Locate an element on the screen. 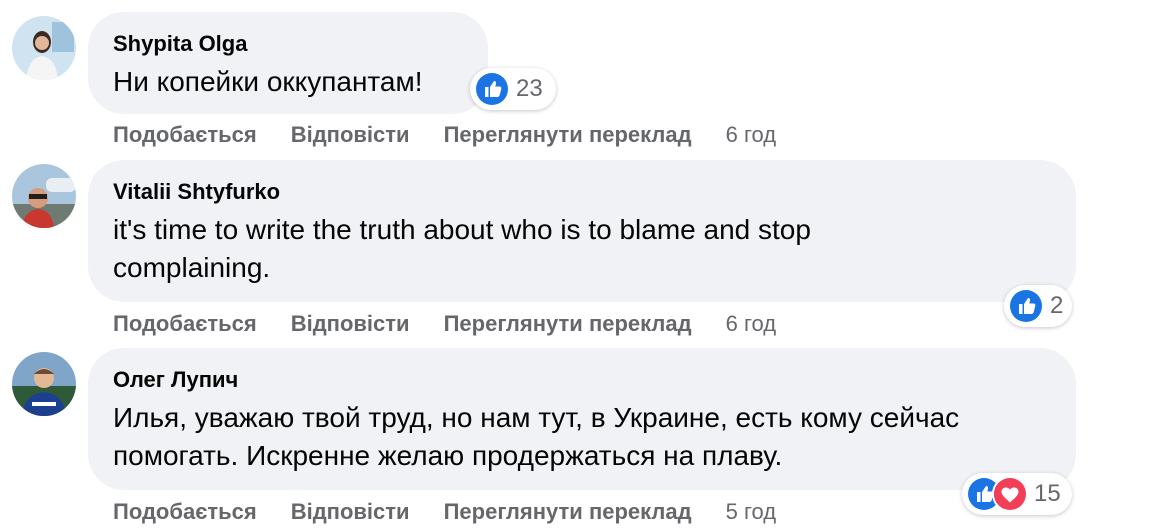  comment-author: Shypita Olga is located at coordinates (288, 44).